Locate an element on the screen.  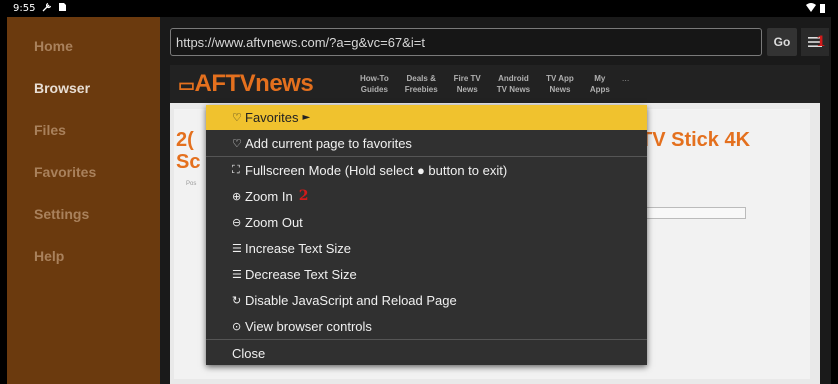
go-button: Go is located at coordinates (782, 42).